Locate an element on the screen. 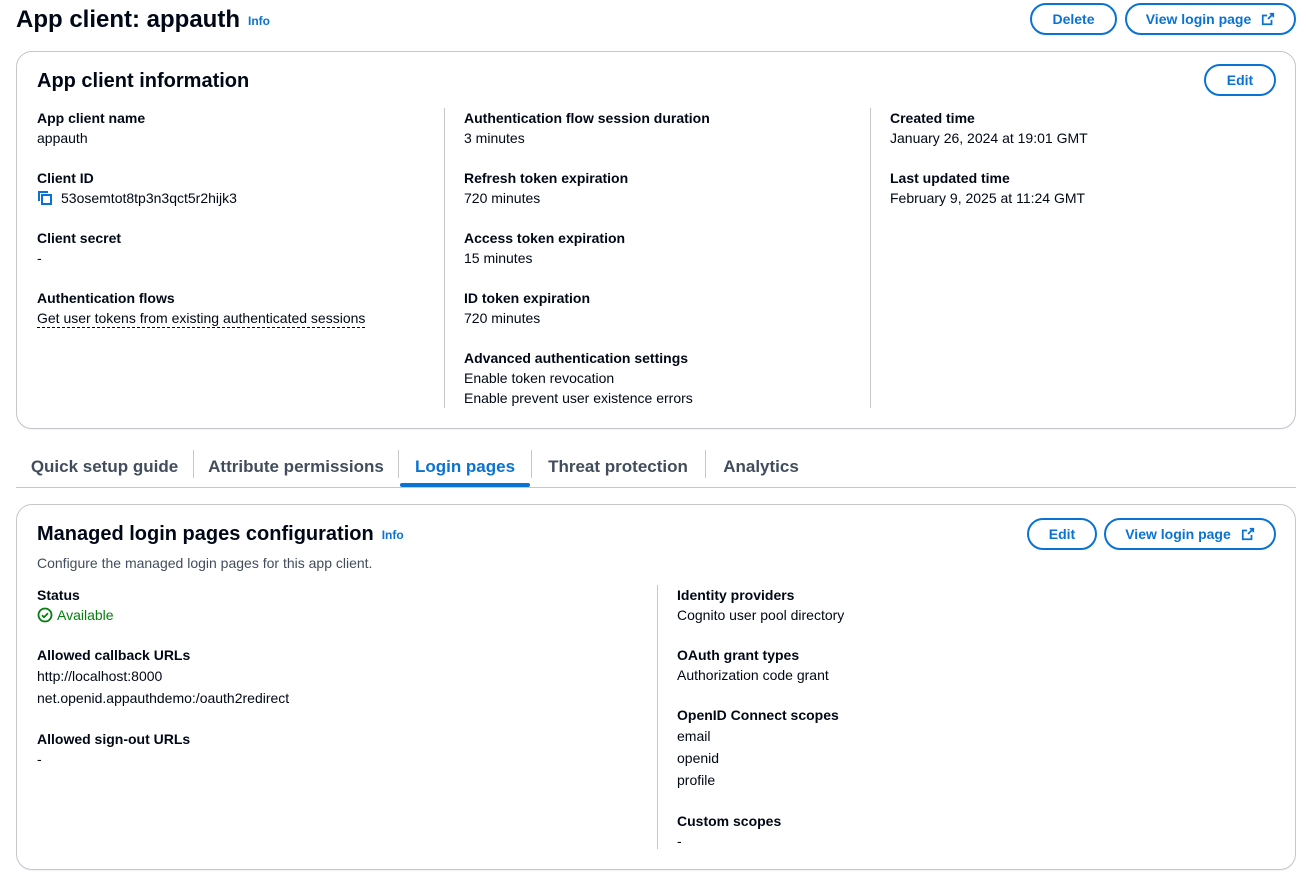  updated-time-label: Last updated time is located at coordinates (950, 178).